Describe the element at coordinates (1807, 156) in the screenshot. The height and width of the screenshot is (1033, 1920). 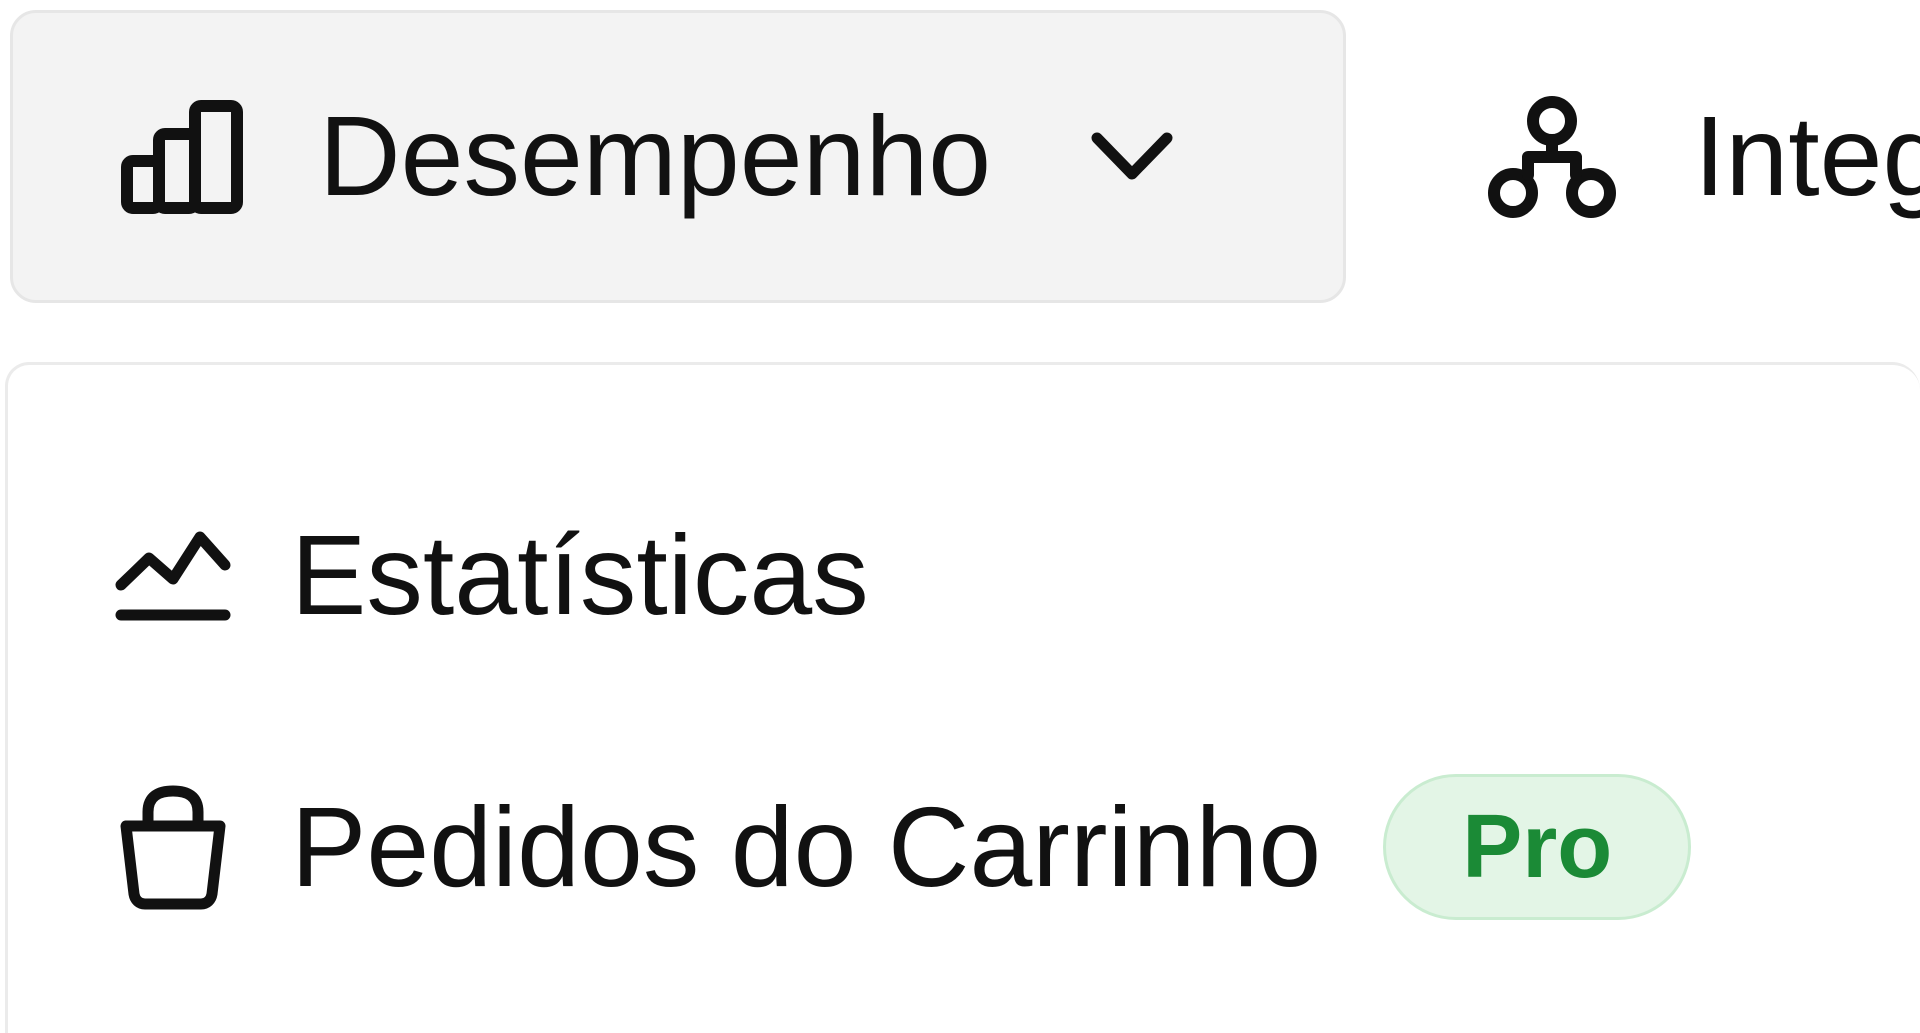
I see `nav-item-integrations-label: Integ` at that location.